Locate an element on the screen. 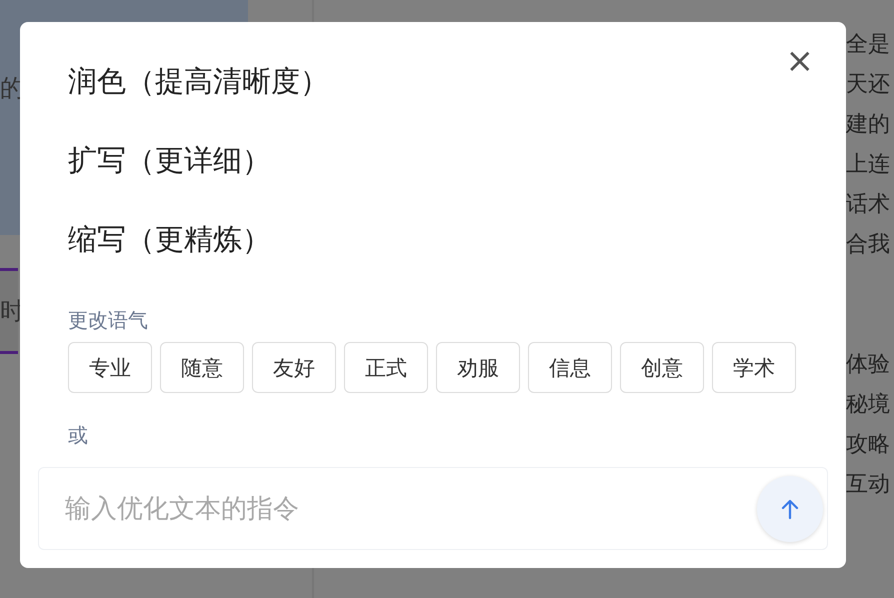  background-text: 天还 is located at coordinates (868, 85).